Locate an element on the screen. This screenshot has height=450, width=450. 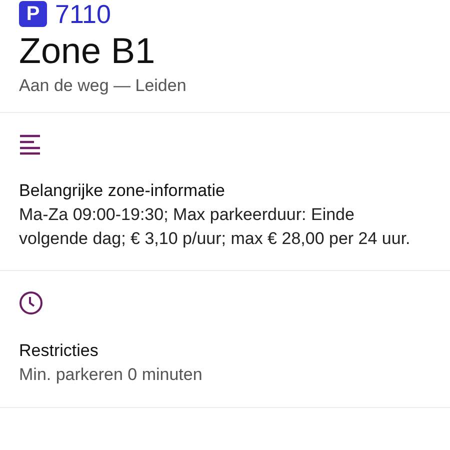
clock-icon is located at coordinates (31, 303).